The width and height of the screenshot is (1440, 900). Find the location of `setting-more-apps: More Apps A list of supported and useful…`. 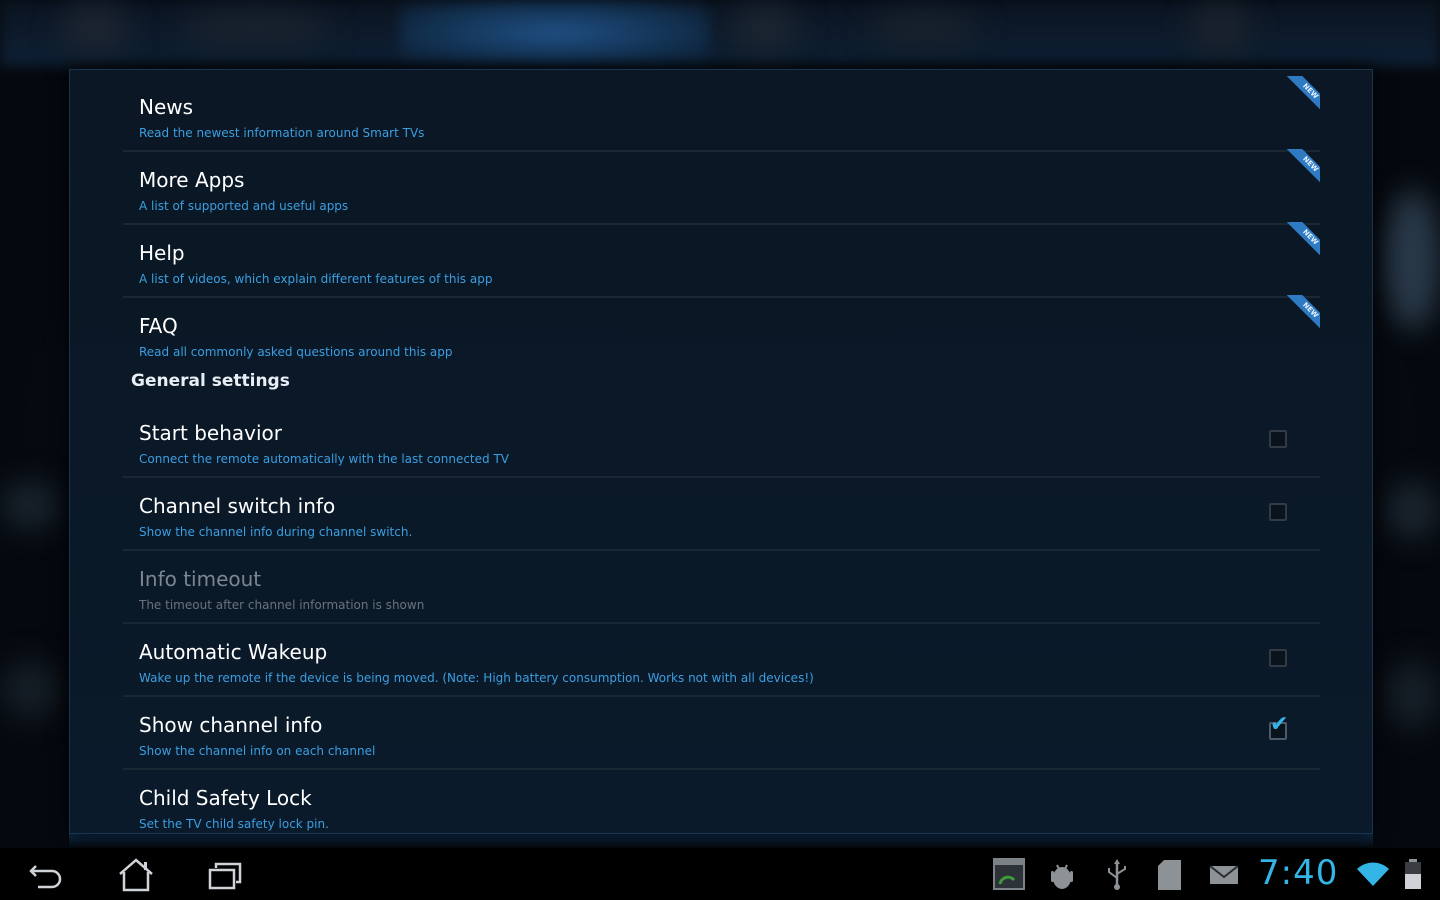

setting-more-apps: More Apps A list of supported and useful… is located at coordinates (721, 187).